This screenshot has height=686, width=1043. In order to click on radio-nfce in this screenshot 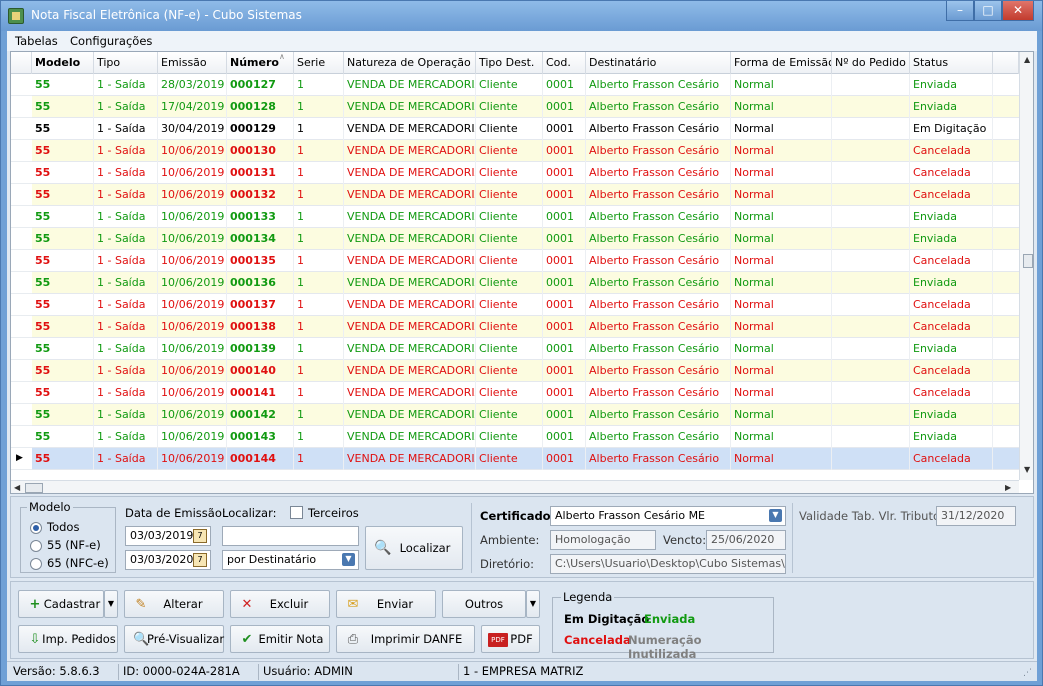, I will do `click(36, 564)`.